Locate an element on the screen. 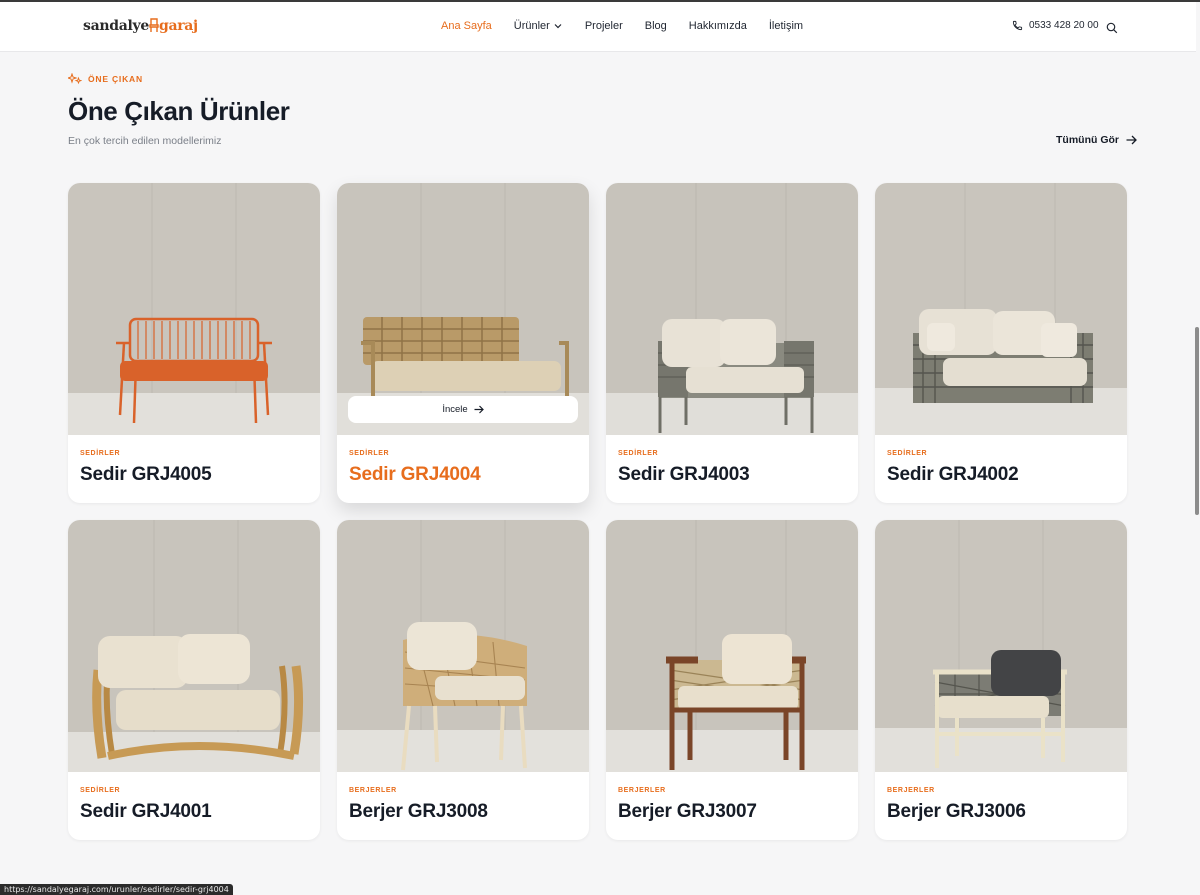 Image resolution: width=1200 pixels, height=895 pixels. nav-about-label: Hakkımızda is located at coordinates (717, 26).